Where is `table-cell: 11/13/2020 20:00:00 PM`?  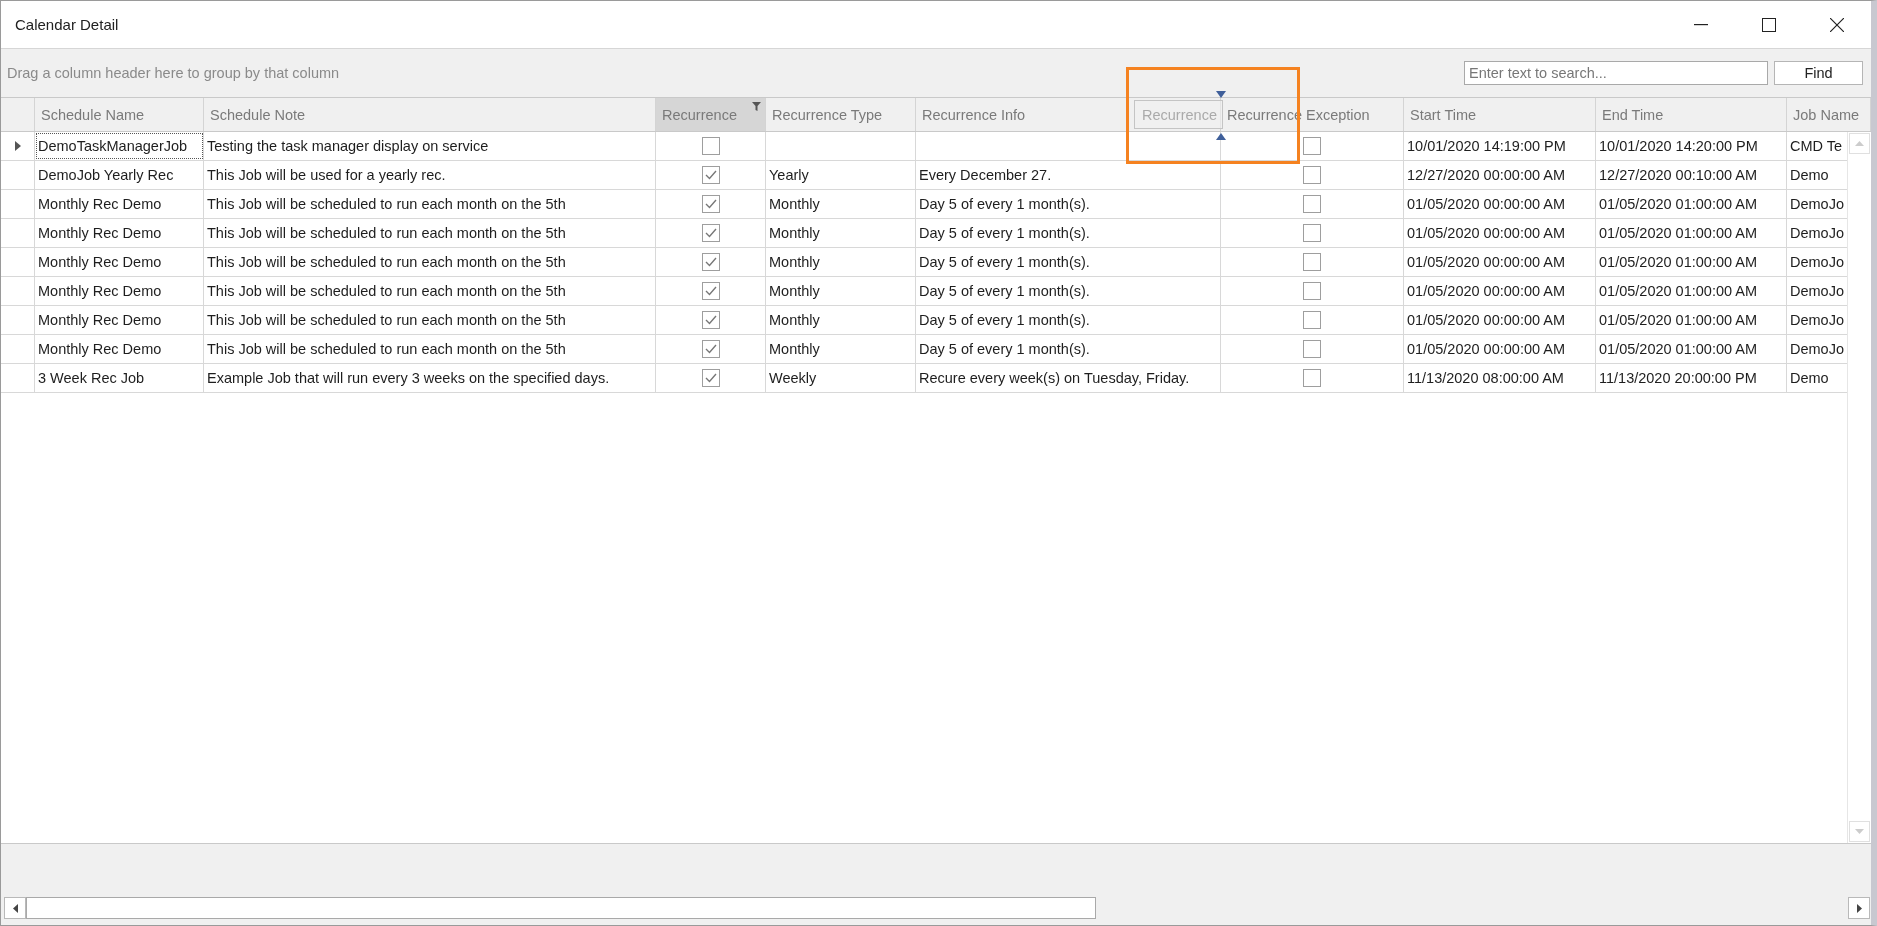 table-cell: 11/13/2020 20:00:00 PM is located at coordinates (1691, 378).